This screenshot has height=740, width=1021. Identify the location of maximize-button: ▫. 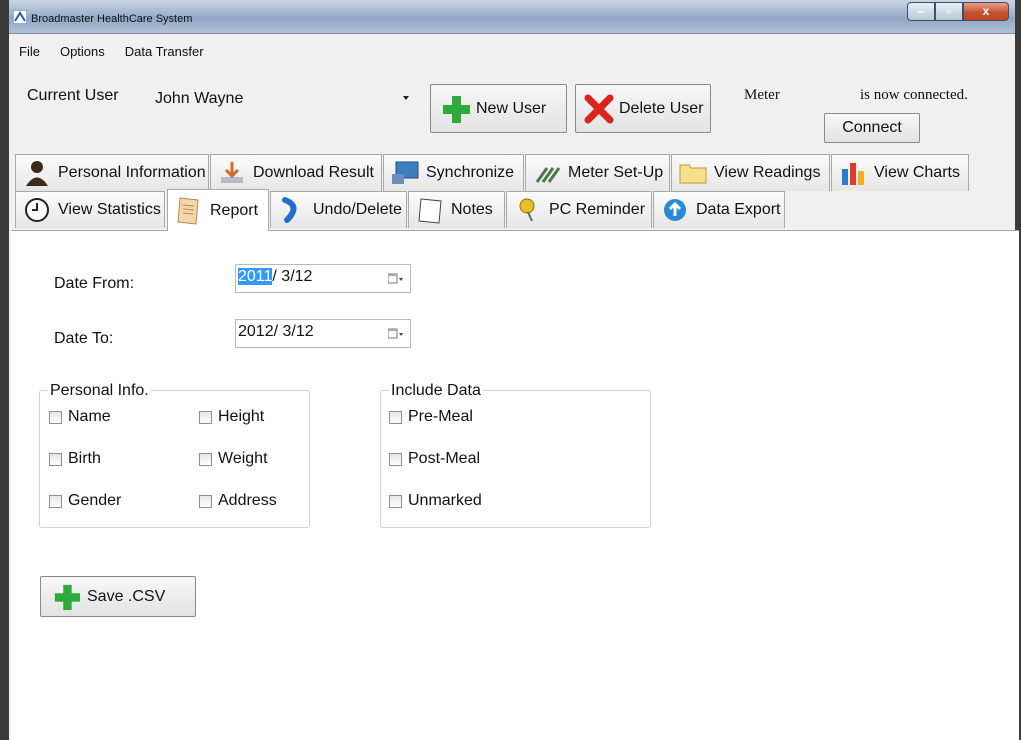
(949, 11).